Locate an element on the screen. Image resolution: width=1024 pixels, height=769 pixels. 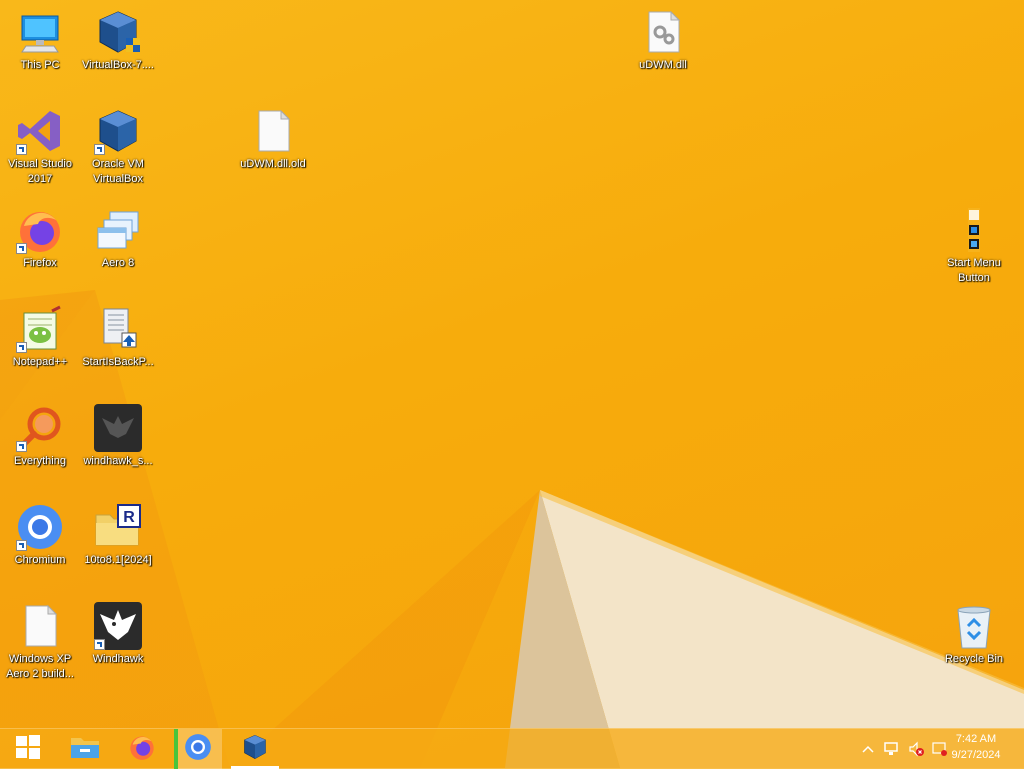
computer-icon is located at coordinates (40, 32).